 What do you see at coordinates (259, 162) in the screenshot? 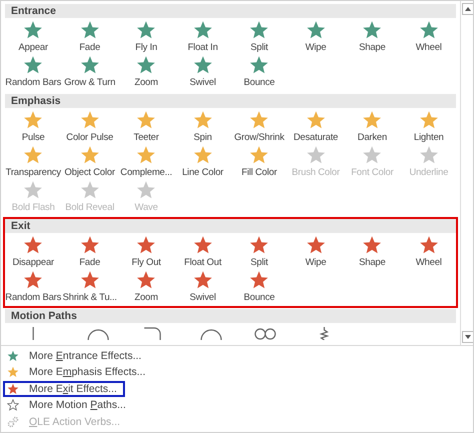
I see `effect-option: Fill Color` at bounding box center [259, 162].